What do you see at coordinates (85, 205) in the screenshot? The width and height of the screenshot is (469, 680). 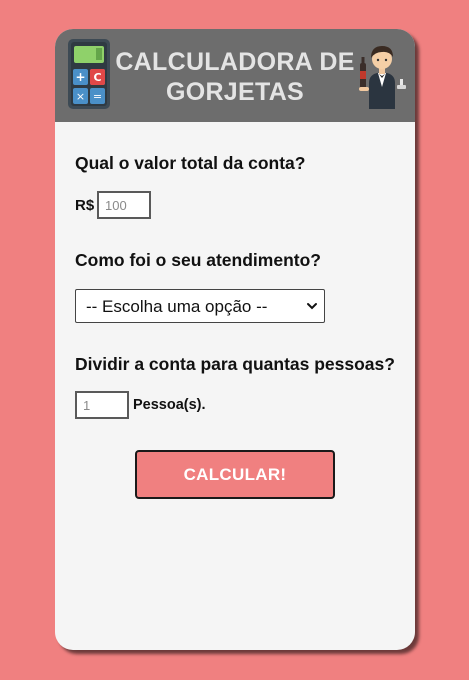 I see `currency-label: R$` at bounding box center [85, 205].